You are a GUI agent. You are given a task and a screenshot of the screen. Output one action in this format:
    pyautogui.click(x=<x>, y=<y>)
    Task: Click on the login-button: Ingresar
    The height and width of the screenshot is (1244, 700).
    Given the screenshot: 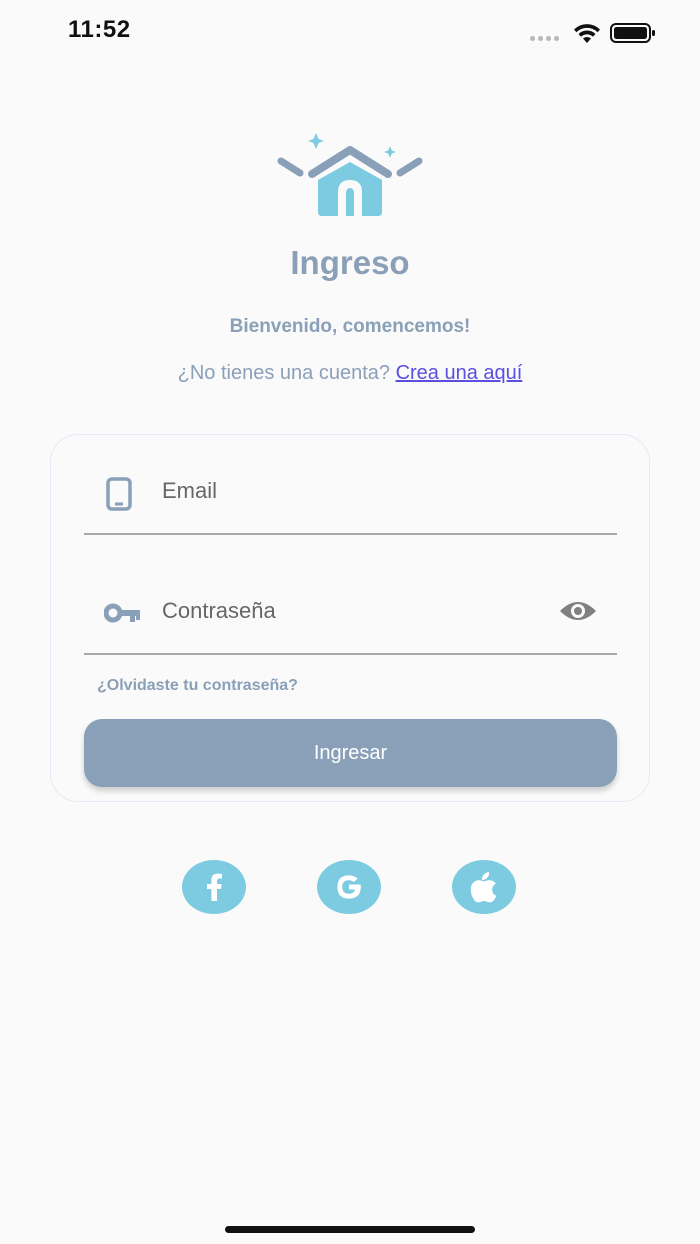 What is the action you would take?
    pyautogui.click(x=350, y=753)
    